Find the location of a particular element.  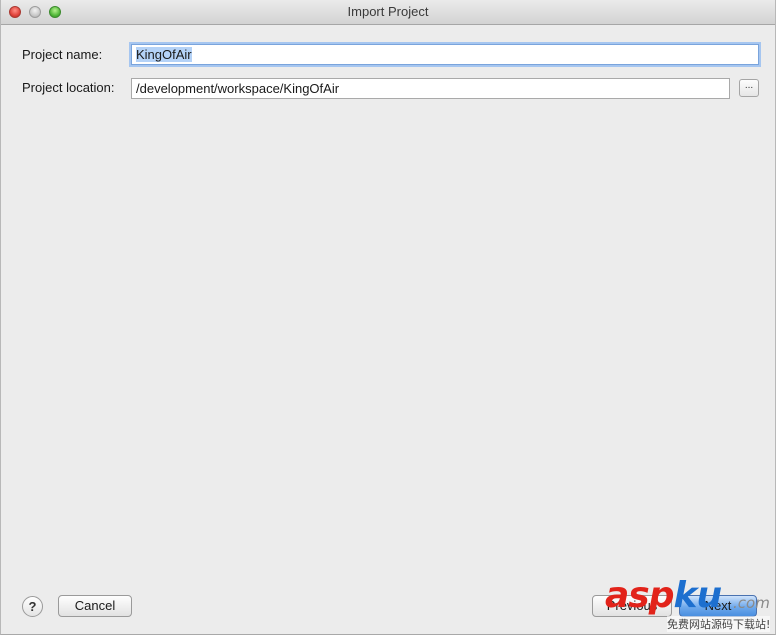

project-location-label: Project location: is located at coordinates (68, 87).